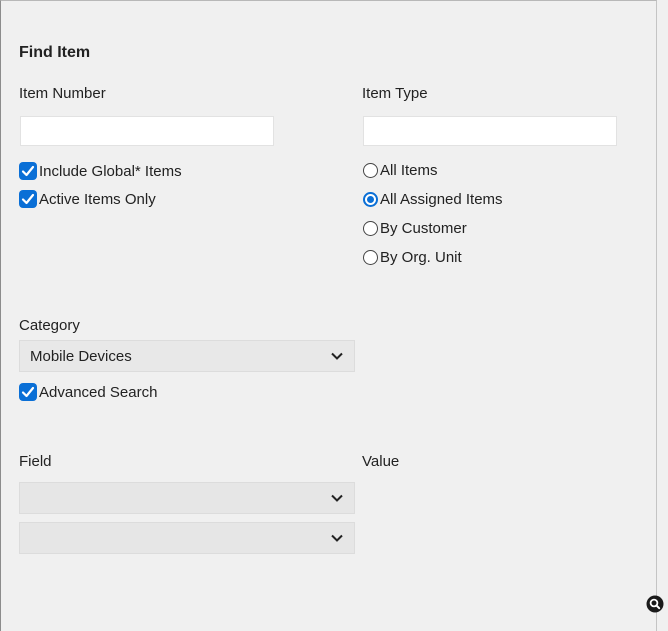  I want to click on panel-title: Find Item, so click(55, 52).